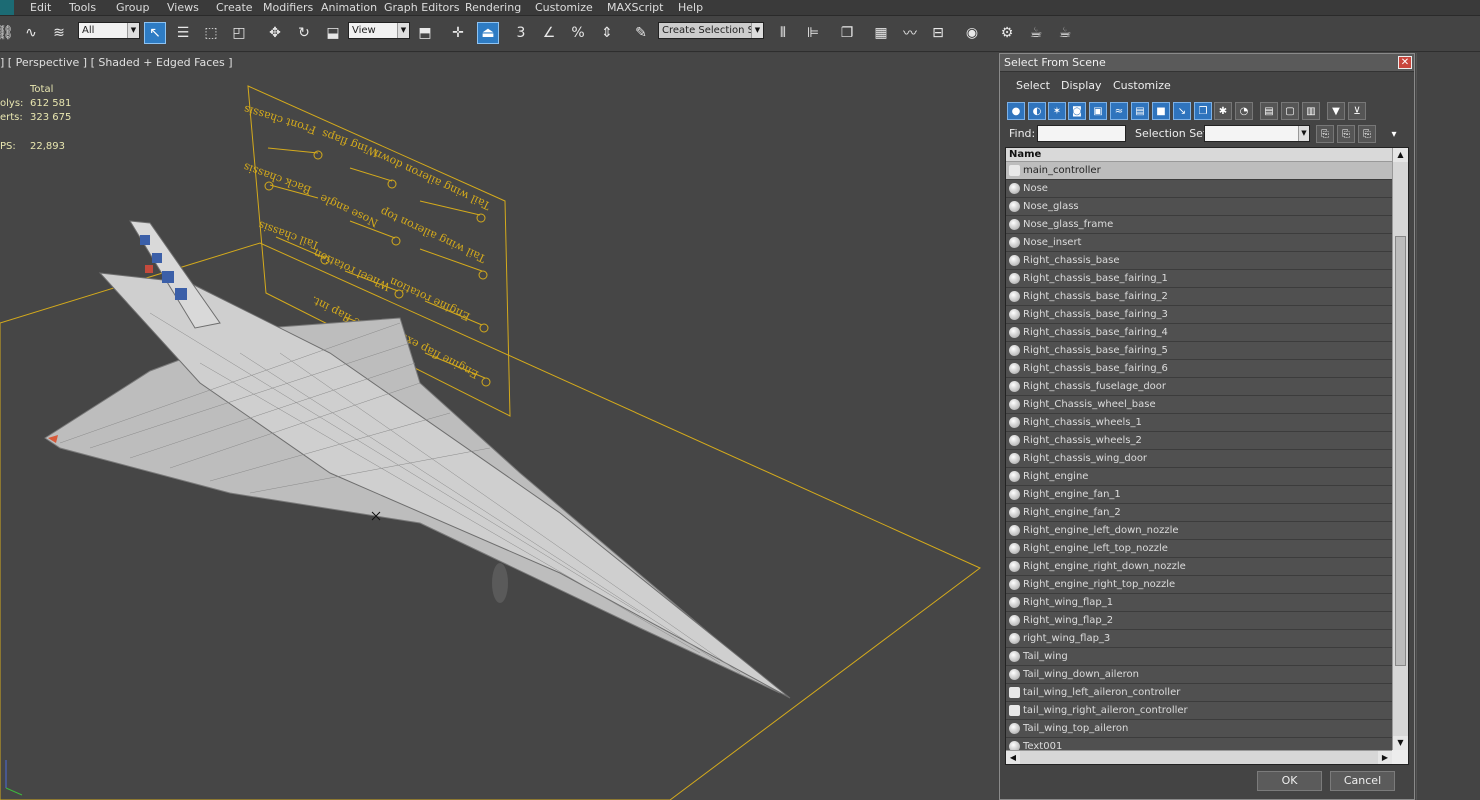  I want to click on xrefs-filter-icon: ■, so click(1161, 111).